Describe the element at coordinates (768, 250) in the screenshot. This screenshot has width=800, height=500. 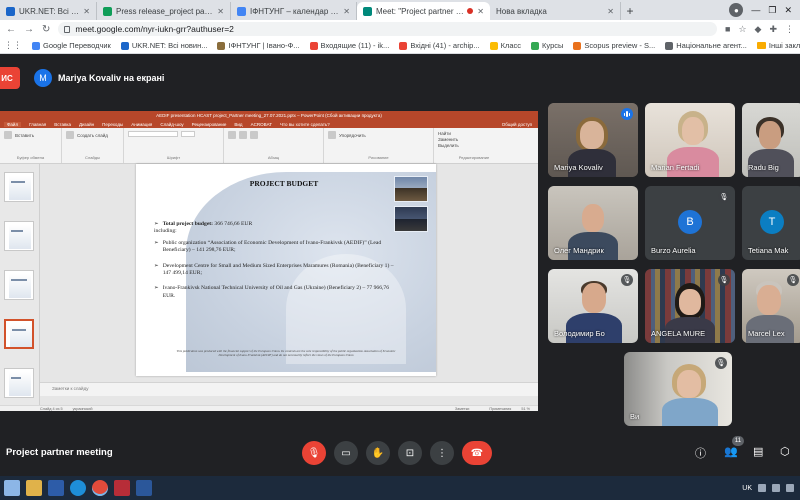
I see `participant-name: Tetiana Mak` at that location.